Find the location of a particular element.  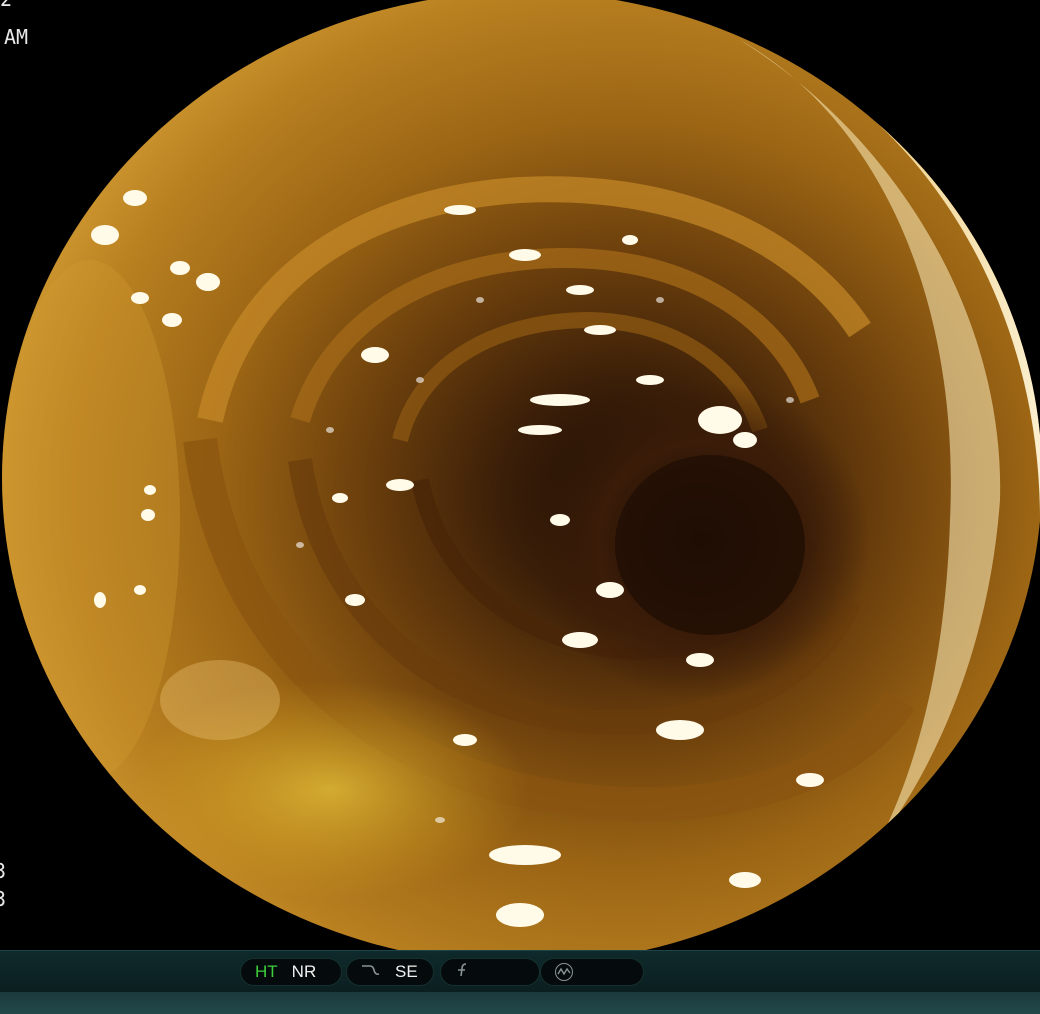

overlay-line-am: AM is located at coordinates (16, 37).